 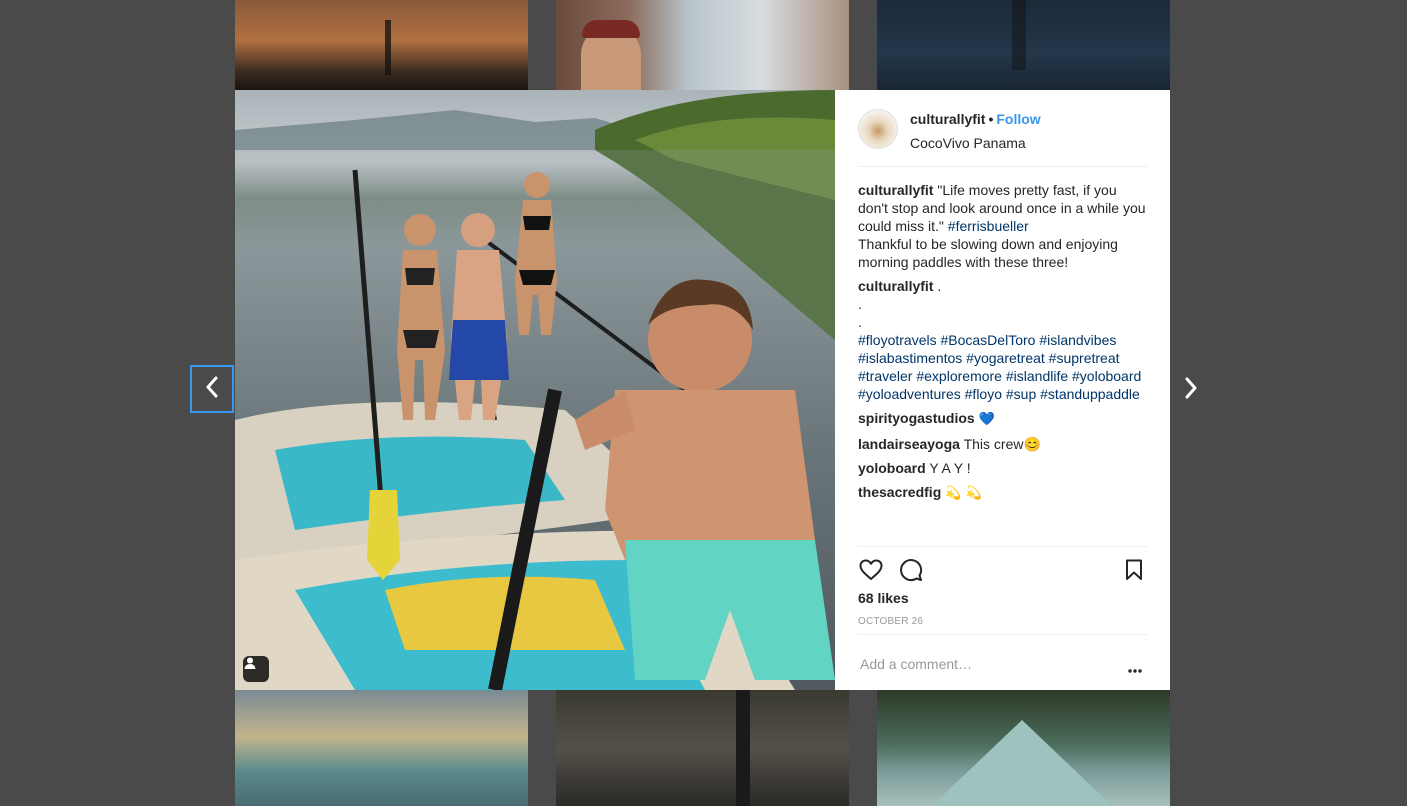 What do you see at coordinates (1005, 358) in the screenshot?
I see `hashtag-link: #yogaretreat` at bounding box center [1005, 358].